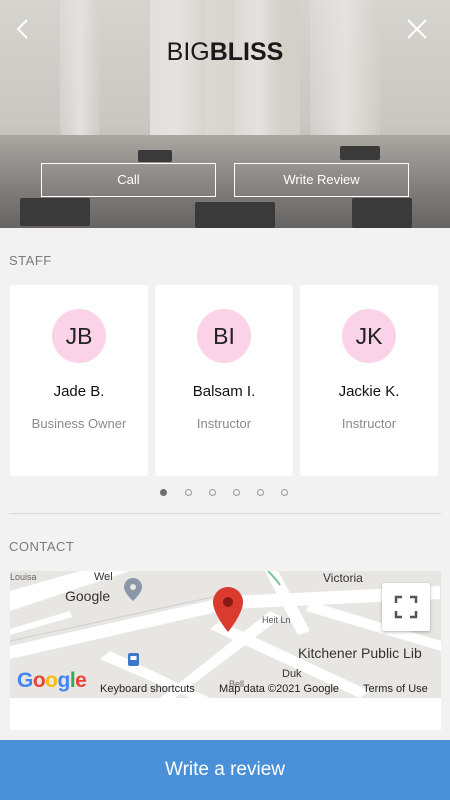 Image resolution: width=450 pixels, height=800 pixels. What do you see at coordinates (79, 380) in the screenshot?
I see `staff-card: JB Jade B. Business Owner` at bounding box center [79, 380].